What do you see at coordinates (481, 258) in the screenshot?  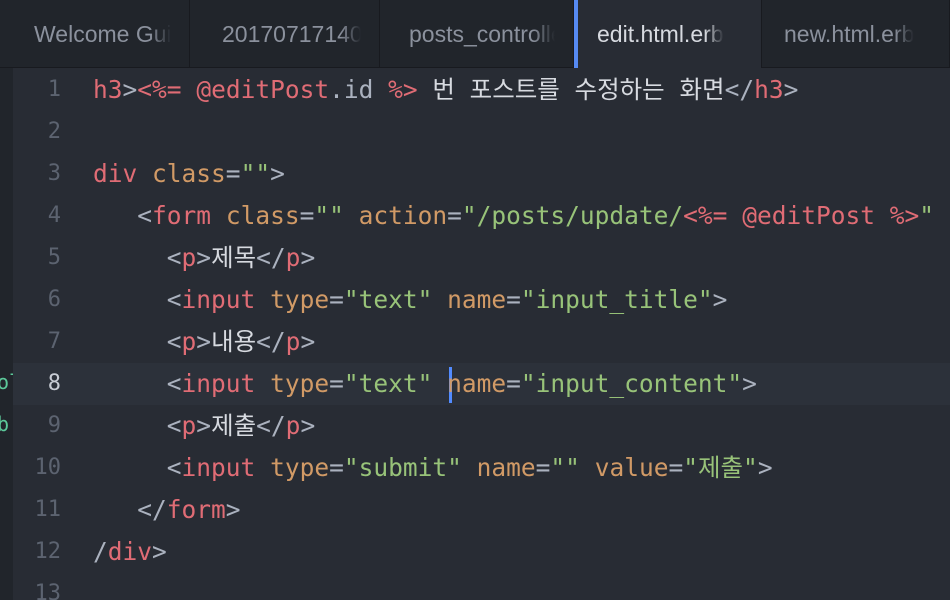 I see `code-line: 5 <p>제목</p>` at bounding box center [481, 258].